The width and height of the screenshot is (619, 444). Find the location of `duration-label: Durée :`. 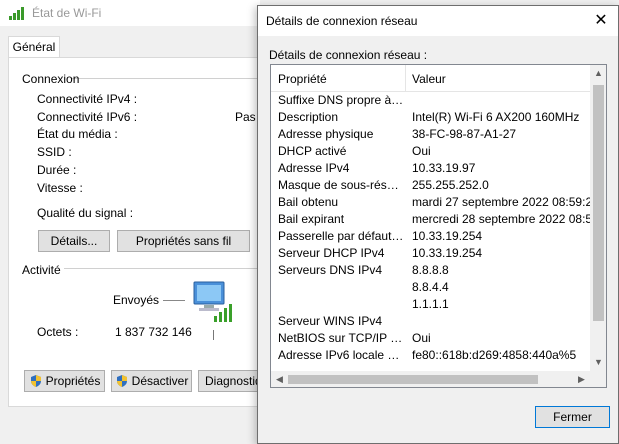

duration-label: Durée : is located at coordinates (57, 170).